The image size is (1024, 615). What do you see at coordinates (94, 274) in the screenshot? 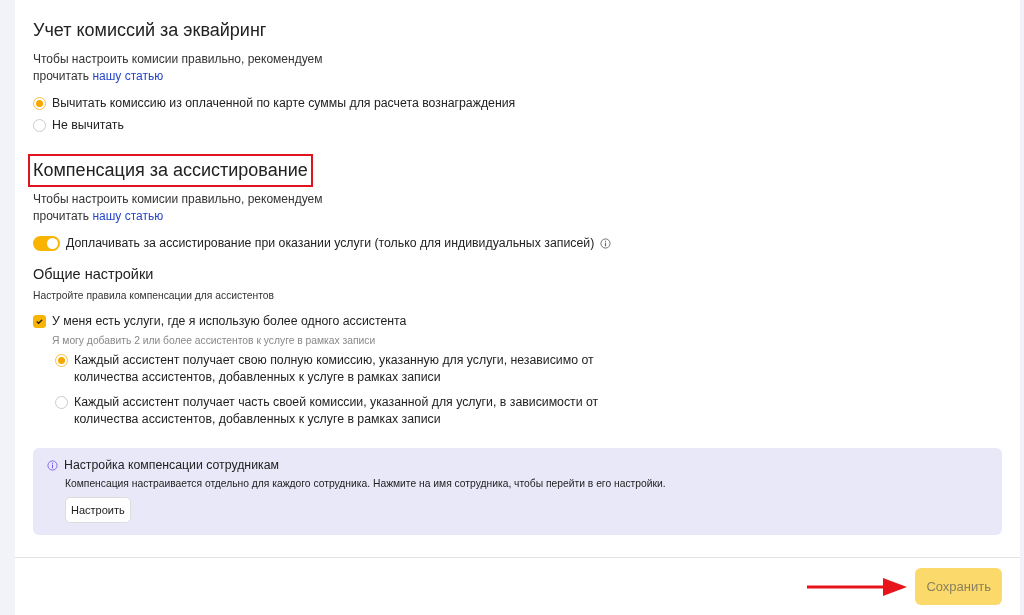
I see `subsection-title: Общие настройки` at bounding box center [94, 274].